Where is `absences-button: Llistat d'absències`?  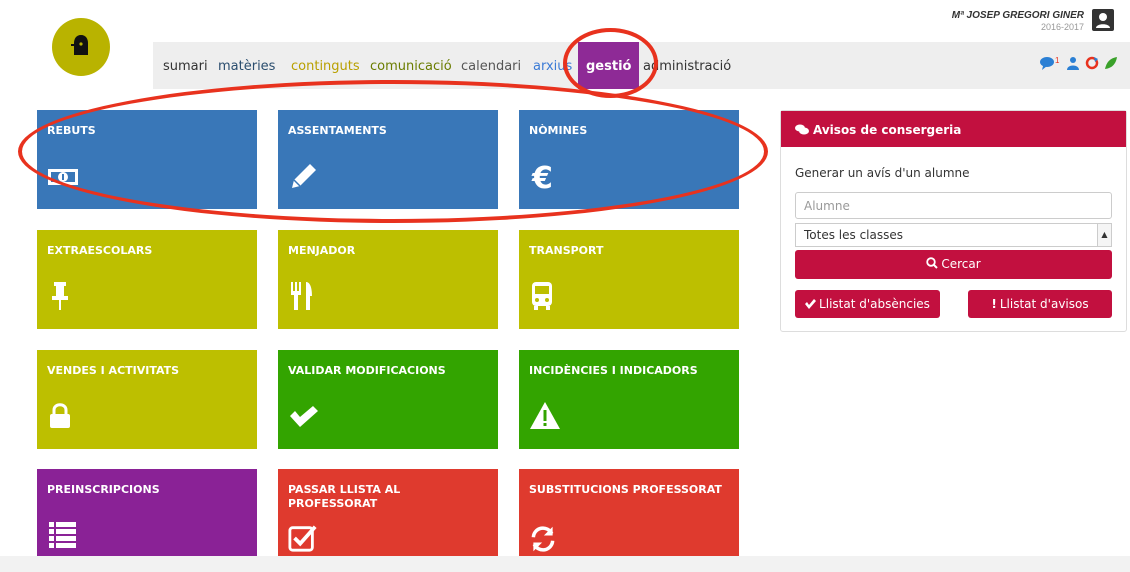
absences-button: Llistat d'absències is located at coordinates (867, 304).